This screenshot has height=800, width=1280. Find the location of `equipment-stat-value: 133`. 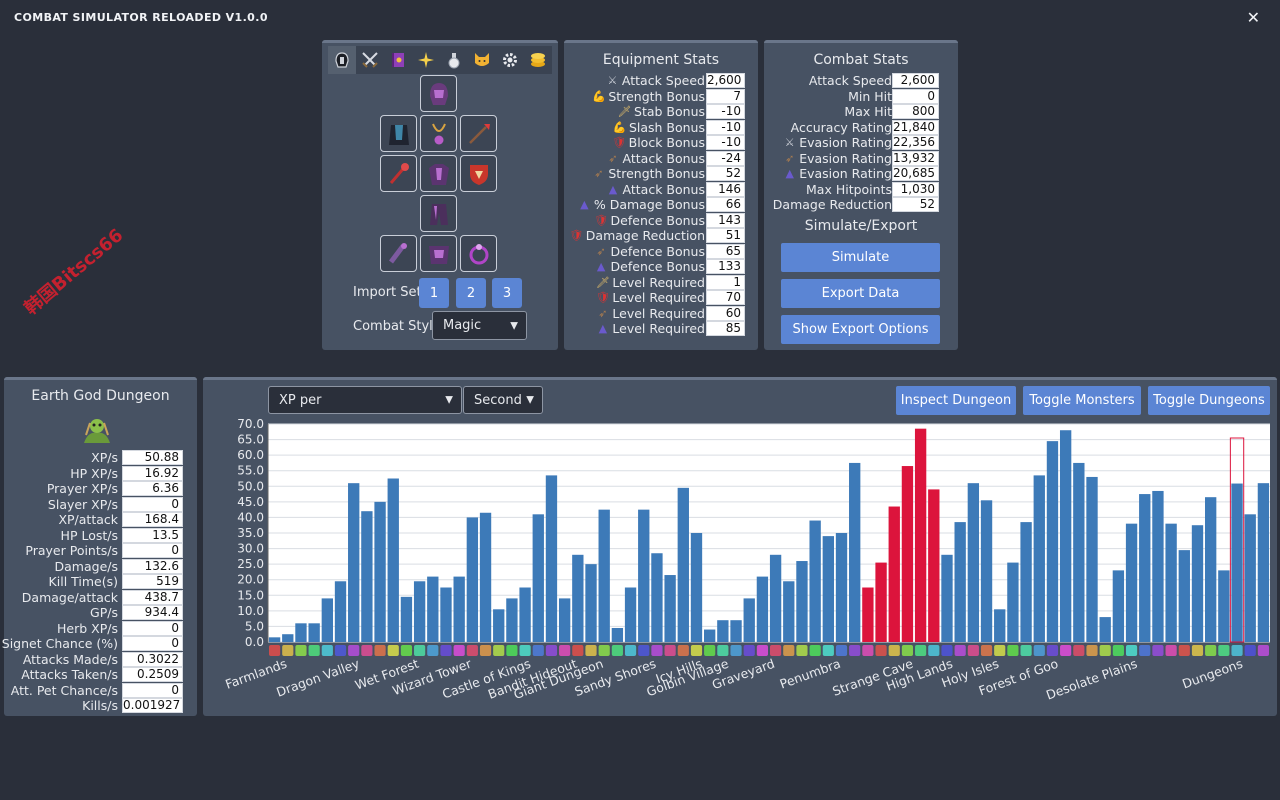

equipment-stat-value: 133 is located at coordinates (725, 267).